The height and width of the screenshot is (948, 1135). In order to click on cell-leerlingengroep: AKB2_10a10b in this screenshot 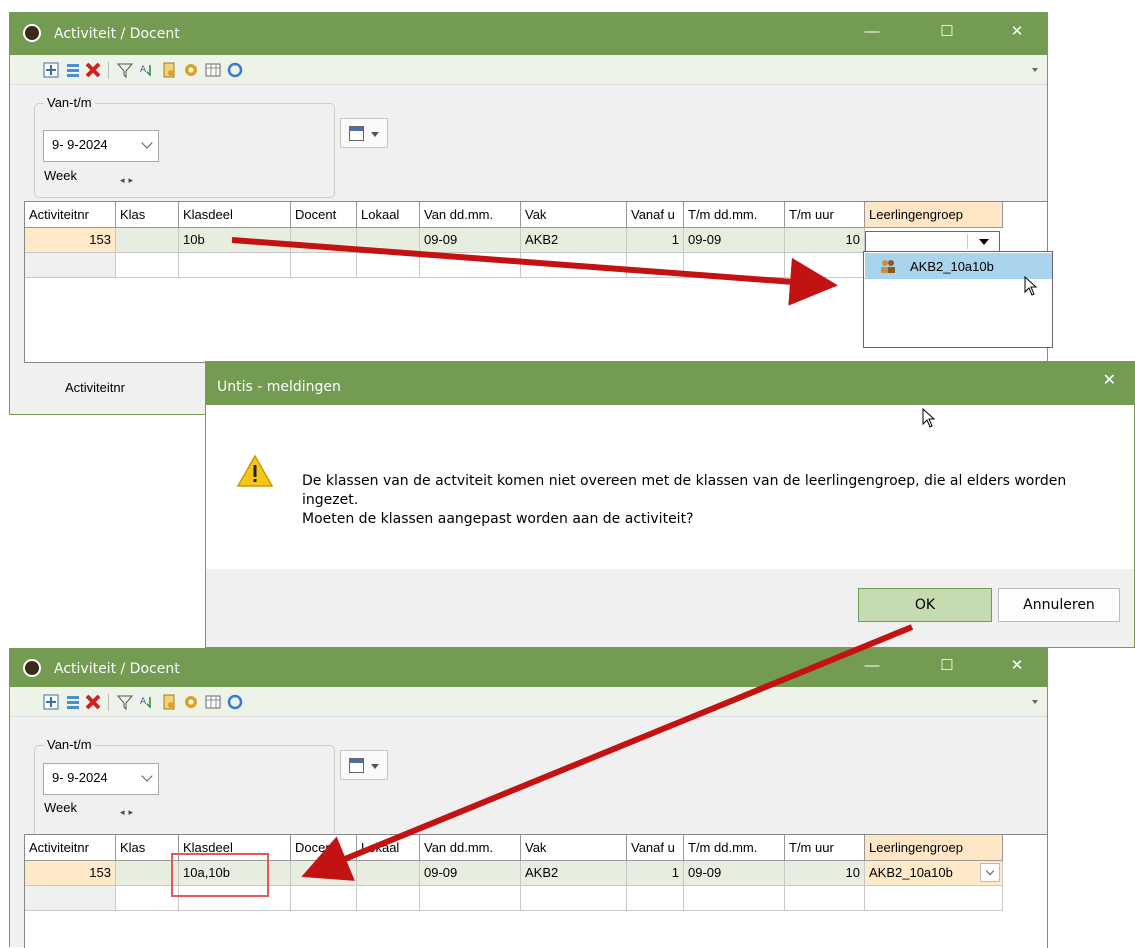, I will do `click(934, 873)`.